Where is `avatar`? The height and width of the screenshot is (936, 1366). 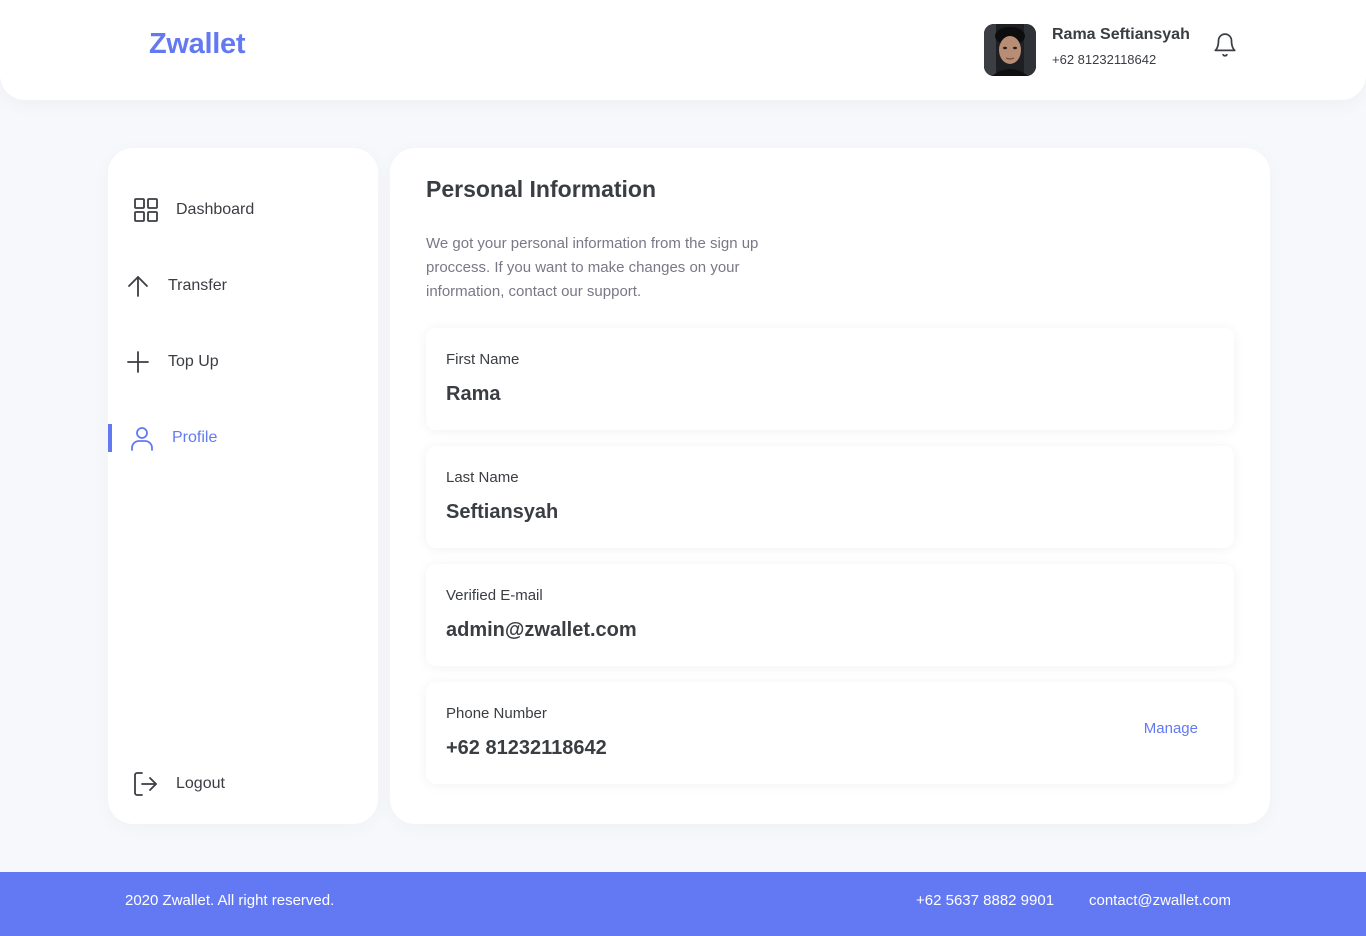
avatar is located at coordinates (1010, 50).